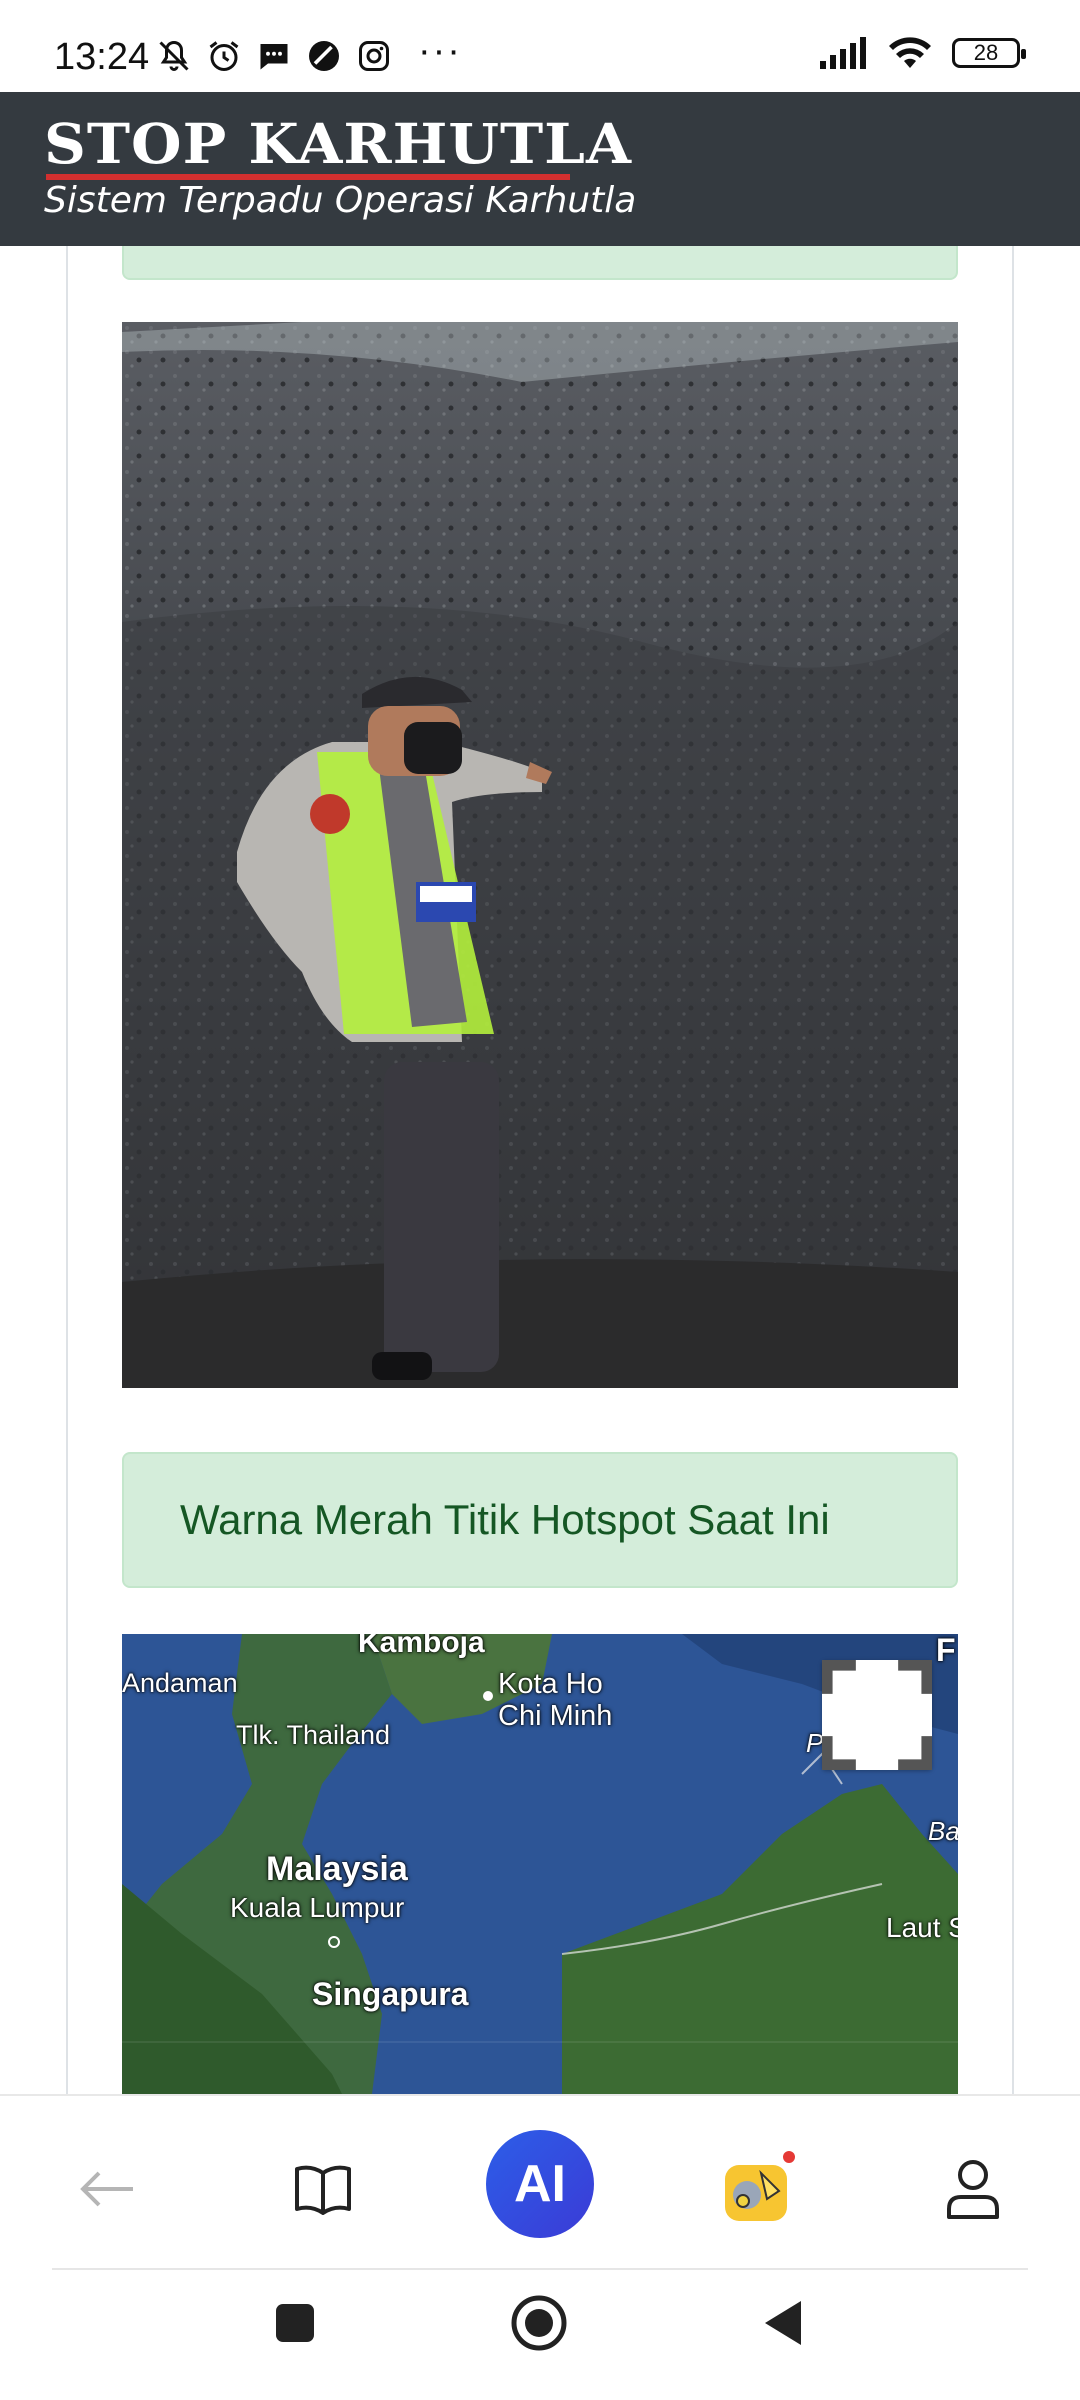  What do you see at coordinates (815, 1743) in the screenshot?
I see `map-label-p: P` at bounding box center [815, 1743].